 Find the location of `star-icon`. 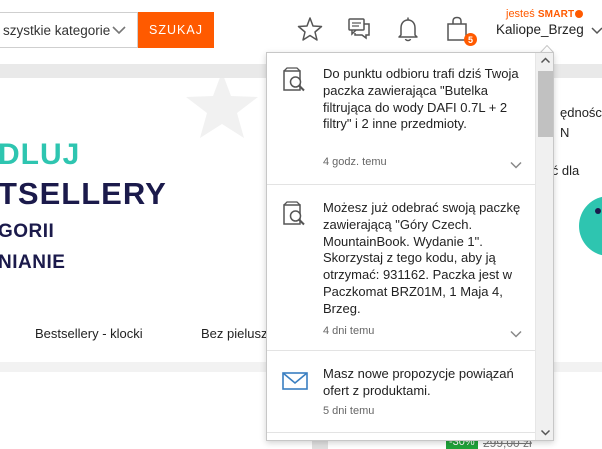

star-icon is located at coordinates (310, 29).